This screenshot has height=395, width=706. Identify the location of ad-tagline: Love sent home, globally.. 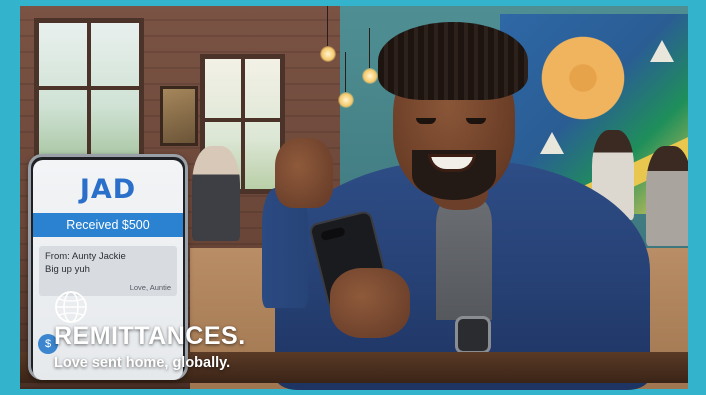
(142, 363).